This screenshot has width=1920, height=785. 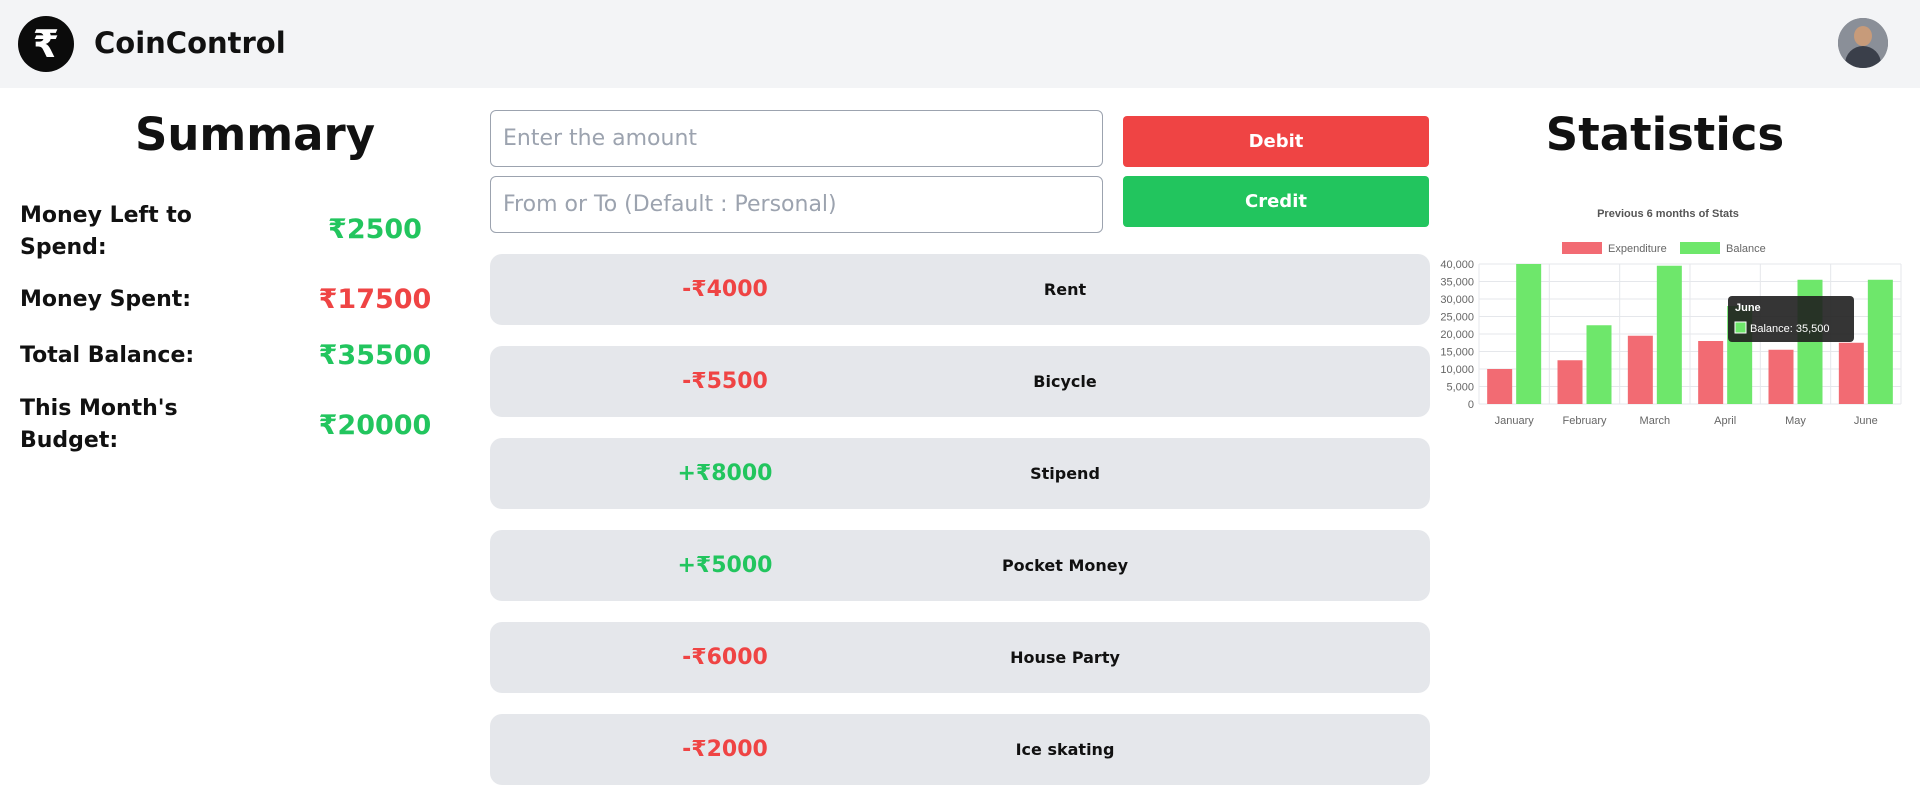 What do you see at coordinates (1457, 353) in the screenshot?
I see `y-tick-label: 15,000` at bounding box center [1457, 353].